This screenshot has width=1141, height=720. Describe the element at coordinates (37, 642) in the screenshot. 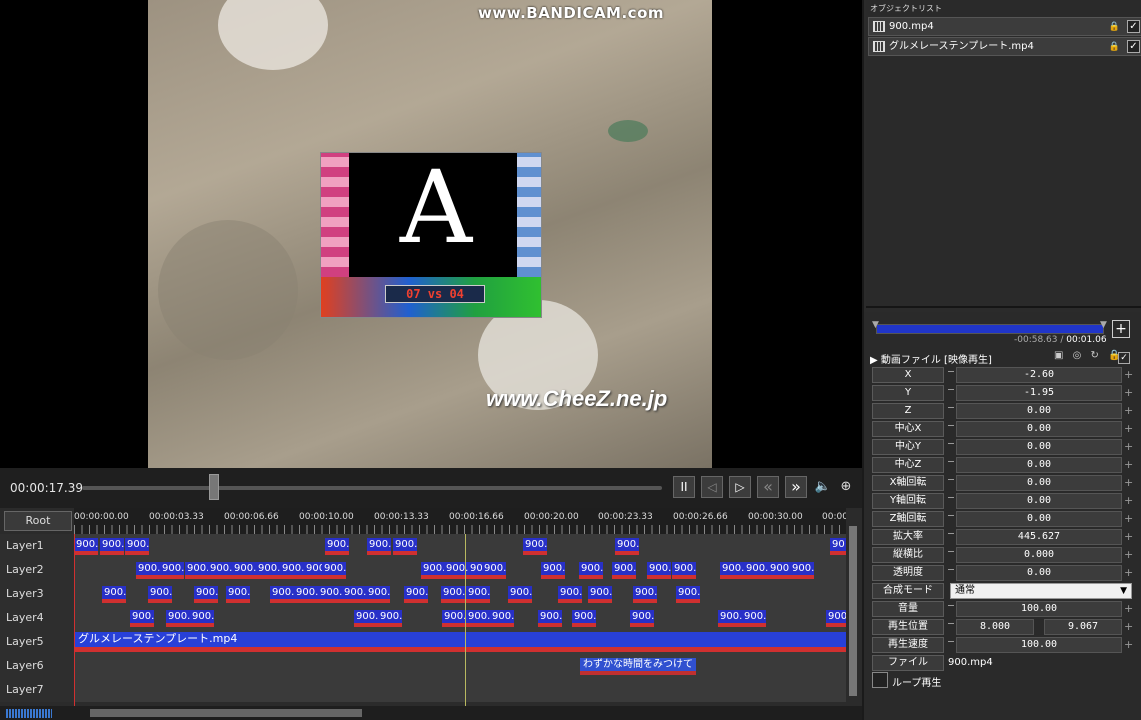

I see `layer-name: Layer5` at that location.